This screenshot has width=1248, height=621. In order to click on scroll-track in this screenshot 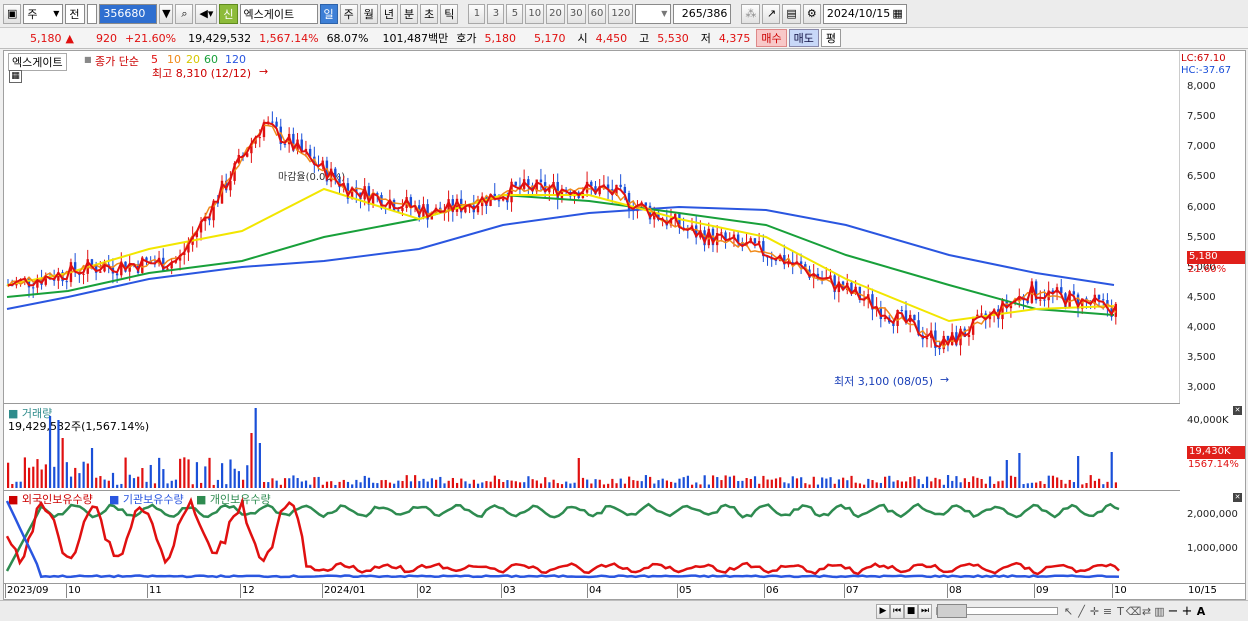, I will do `click(997, 611)`.